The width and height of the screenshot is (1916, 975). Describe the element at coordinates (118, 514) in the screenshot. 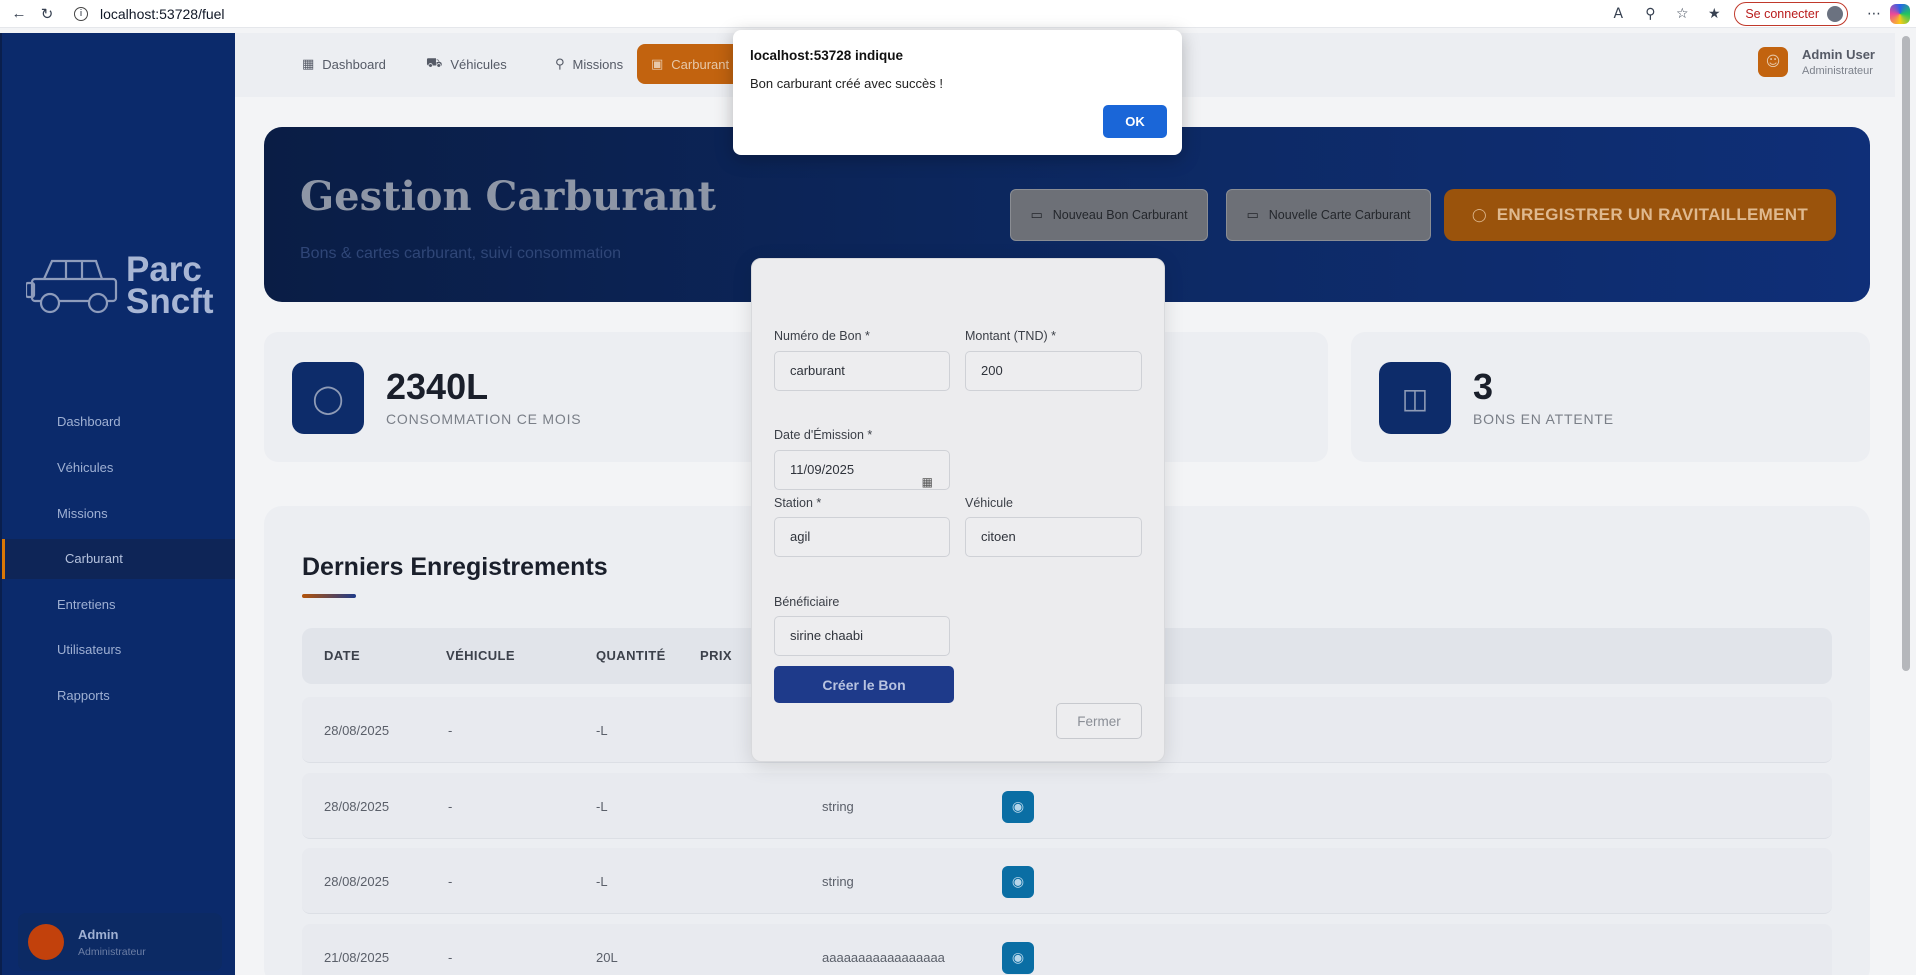

I see `sidebar-item-missions: Missions` at that location.